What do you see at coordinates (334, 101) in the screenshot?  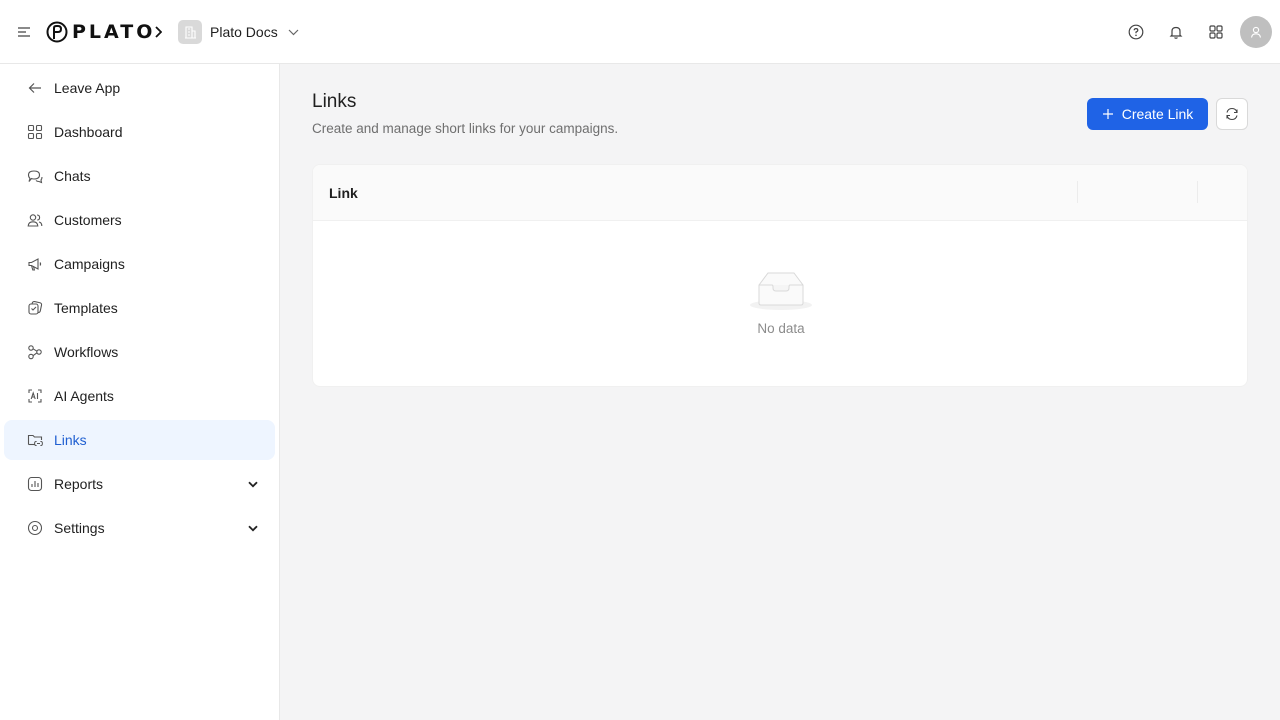 I see `page-title: Links` at bounding box center [334, 101].